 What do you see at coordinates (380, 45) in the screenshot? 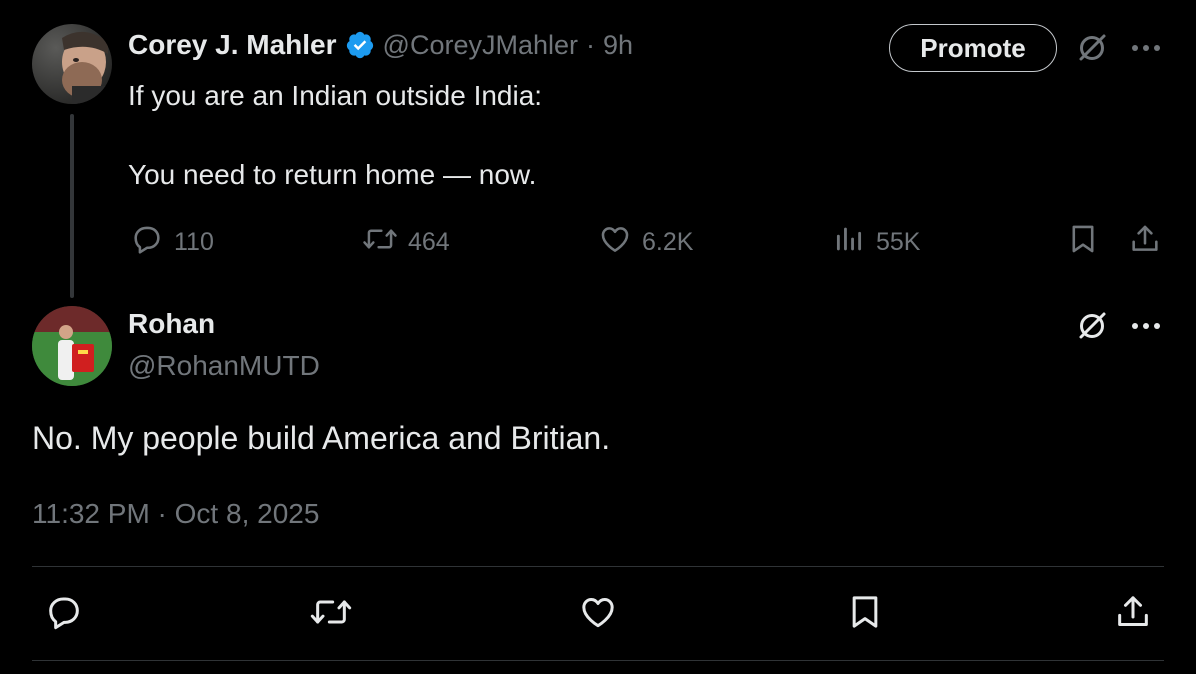
I see `parent-tweet-header: Corey J. Mahler @CoreyJMahler · 9h` at bounding box center [380, 45].